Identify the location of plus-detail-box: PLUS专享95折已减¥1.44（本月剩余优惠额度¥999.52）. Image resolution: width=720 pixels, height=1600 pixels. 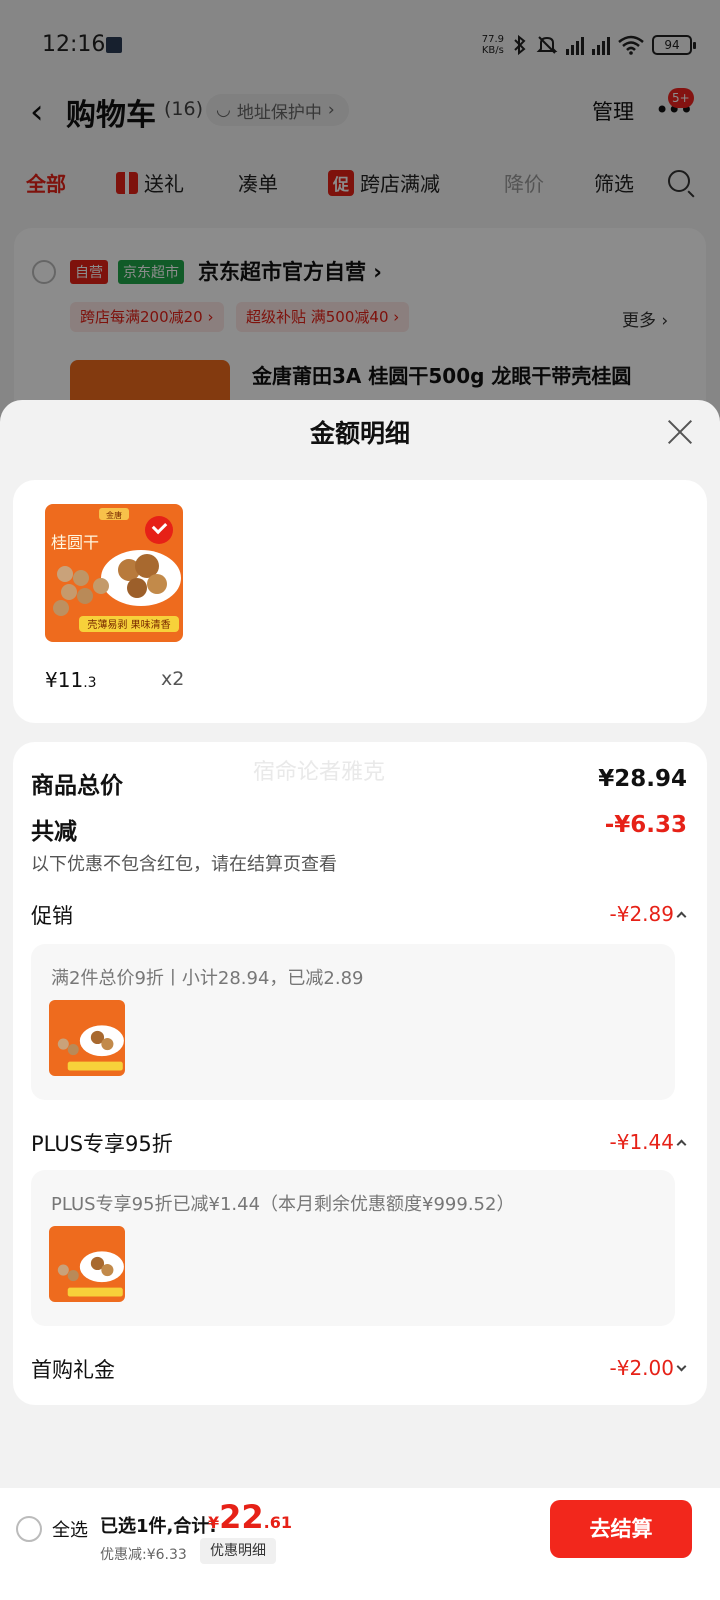
(353, 1248).